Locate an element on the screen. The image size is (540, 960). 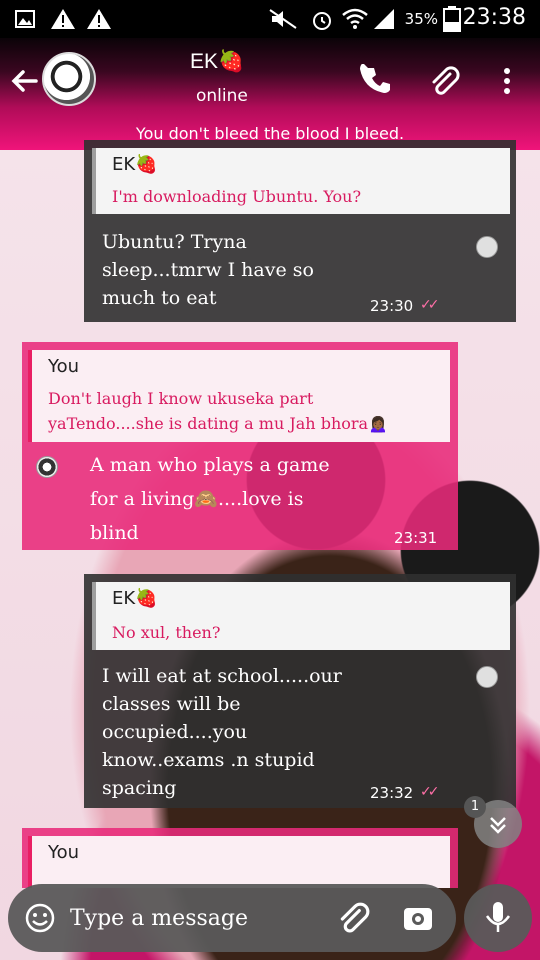
wifi-icon is located at coordinates (355, 18).